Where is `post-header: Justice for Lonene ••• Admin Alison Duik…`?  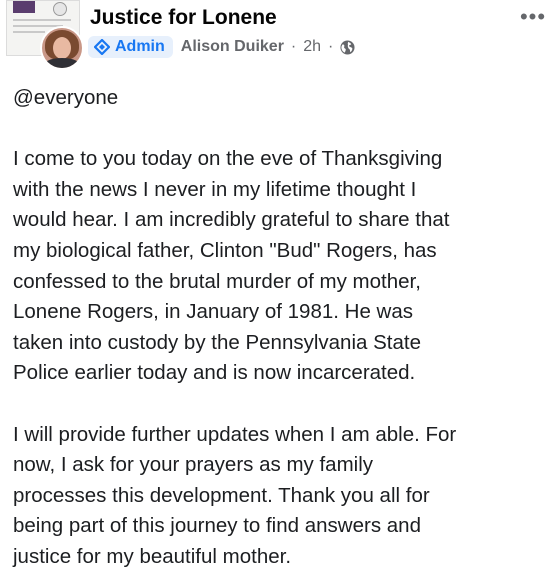
post-header: Justice for Lonene ••• Admin Alison Duik… is located at coordinates (280, 36).